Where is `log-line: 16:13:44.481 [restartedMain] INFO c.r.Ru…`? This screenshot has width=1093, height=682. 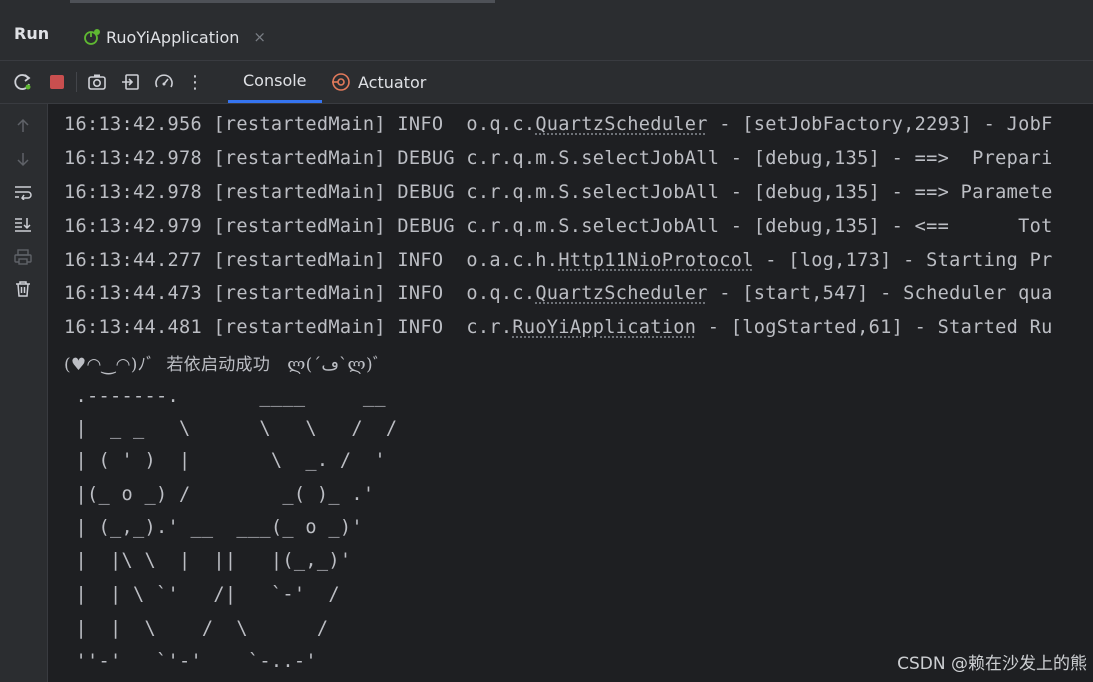 log-line: 16:13:44.481 [restartedMain] INFO c.r.Ru… is located at coordinates (558, 327).